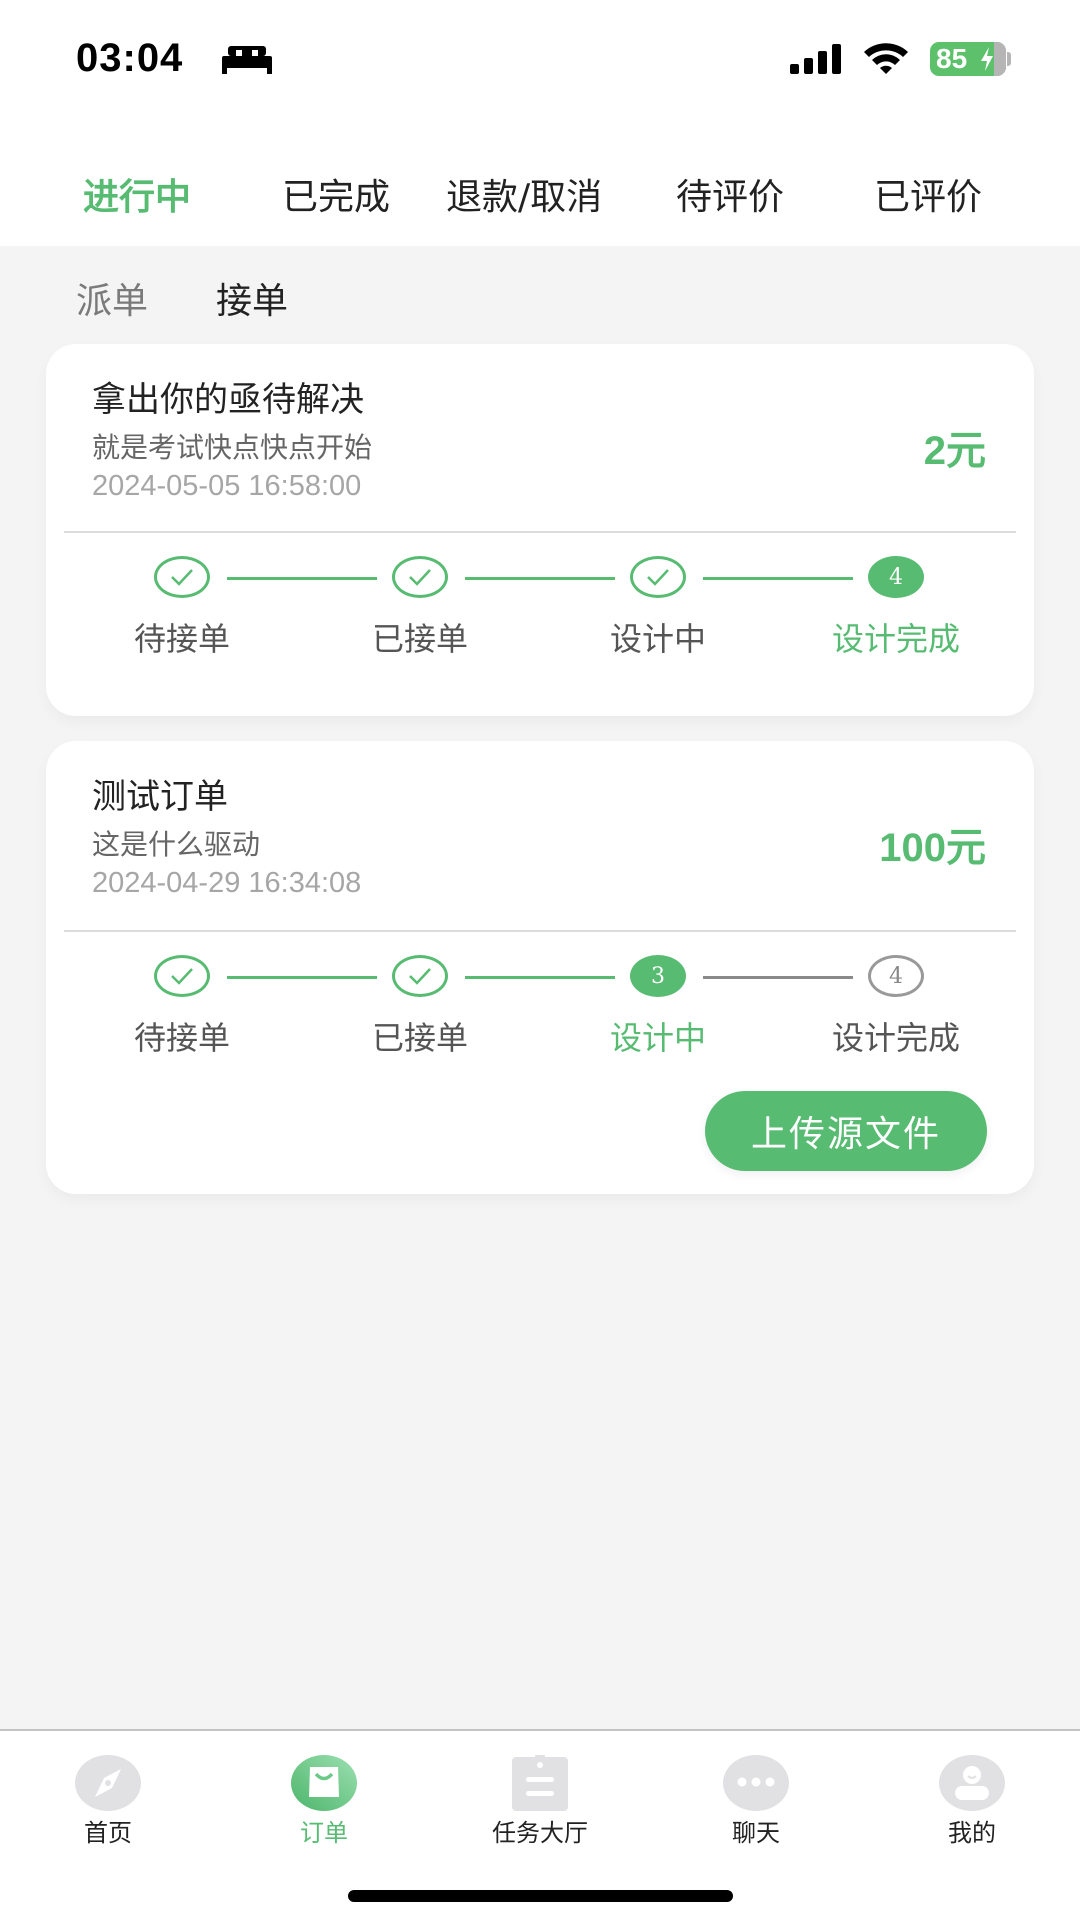  What do you see at coordinates (730, 194) in the screenshot?
I see `tab-pending-review: 待评价` at bounding box center [730, 194].